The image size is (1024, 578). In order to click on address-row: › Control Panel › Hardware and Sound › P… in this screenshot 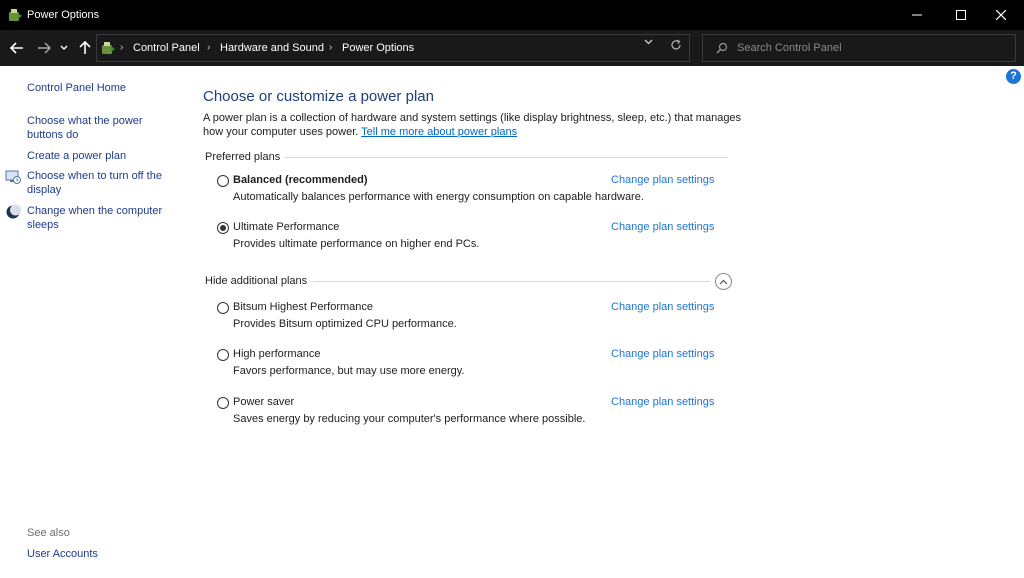, I will do `click(512, 48)`.